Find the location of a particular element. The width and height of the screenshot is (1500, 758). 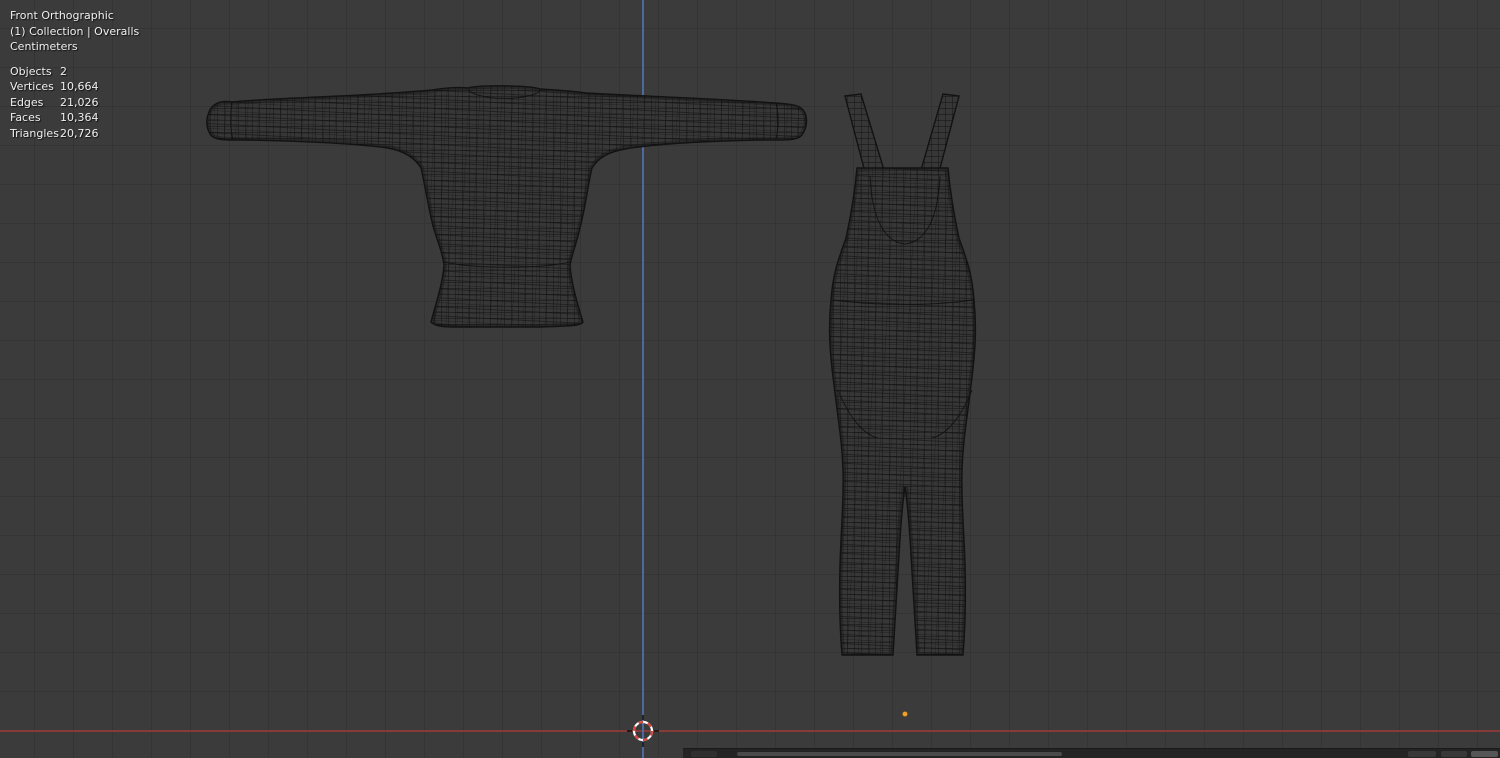

3d-cursor-icon is located at coordinates (643, 731).